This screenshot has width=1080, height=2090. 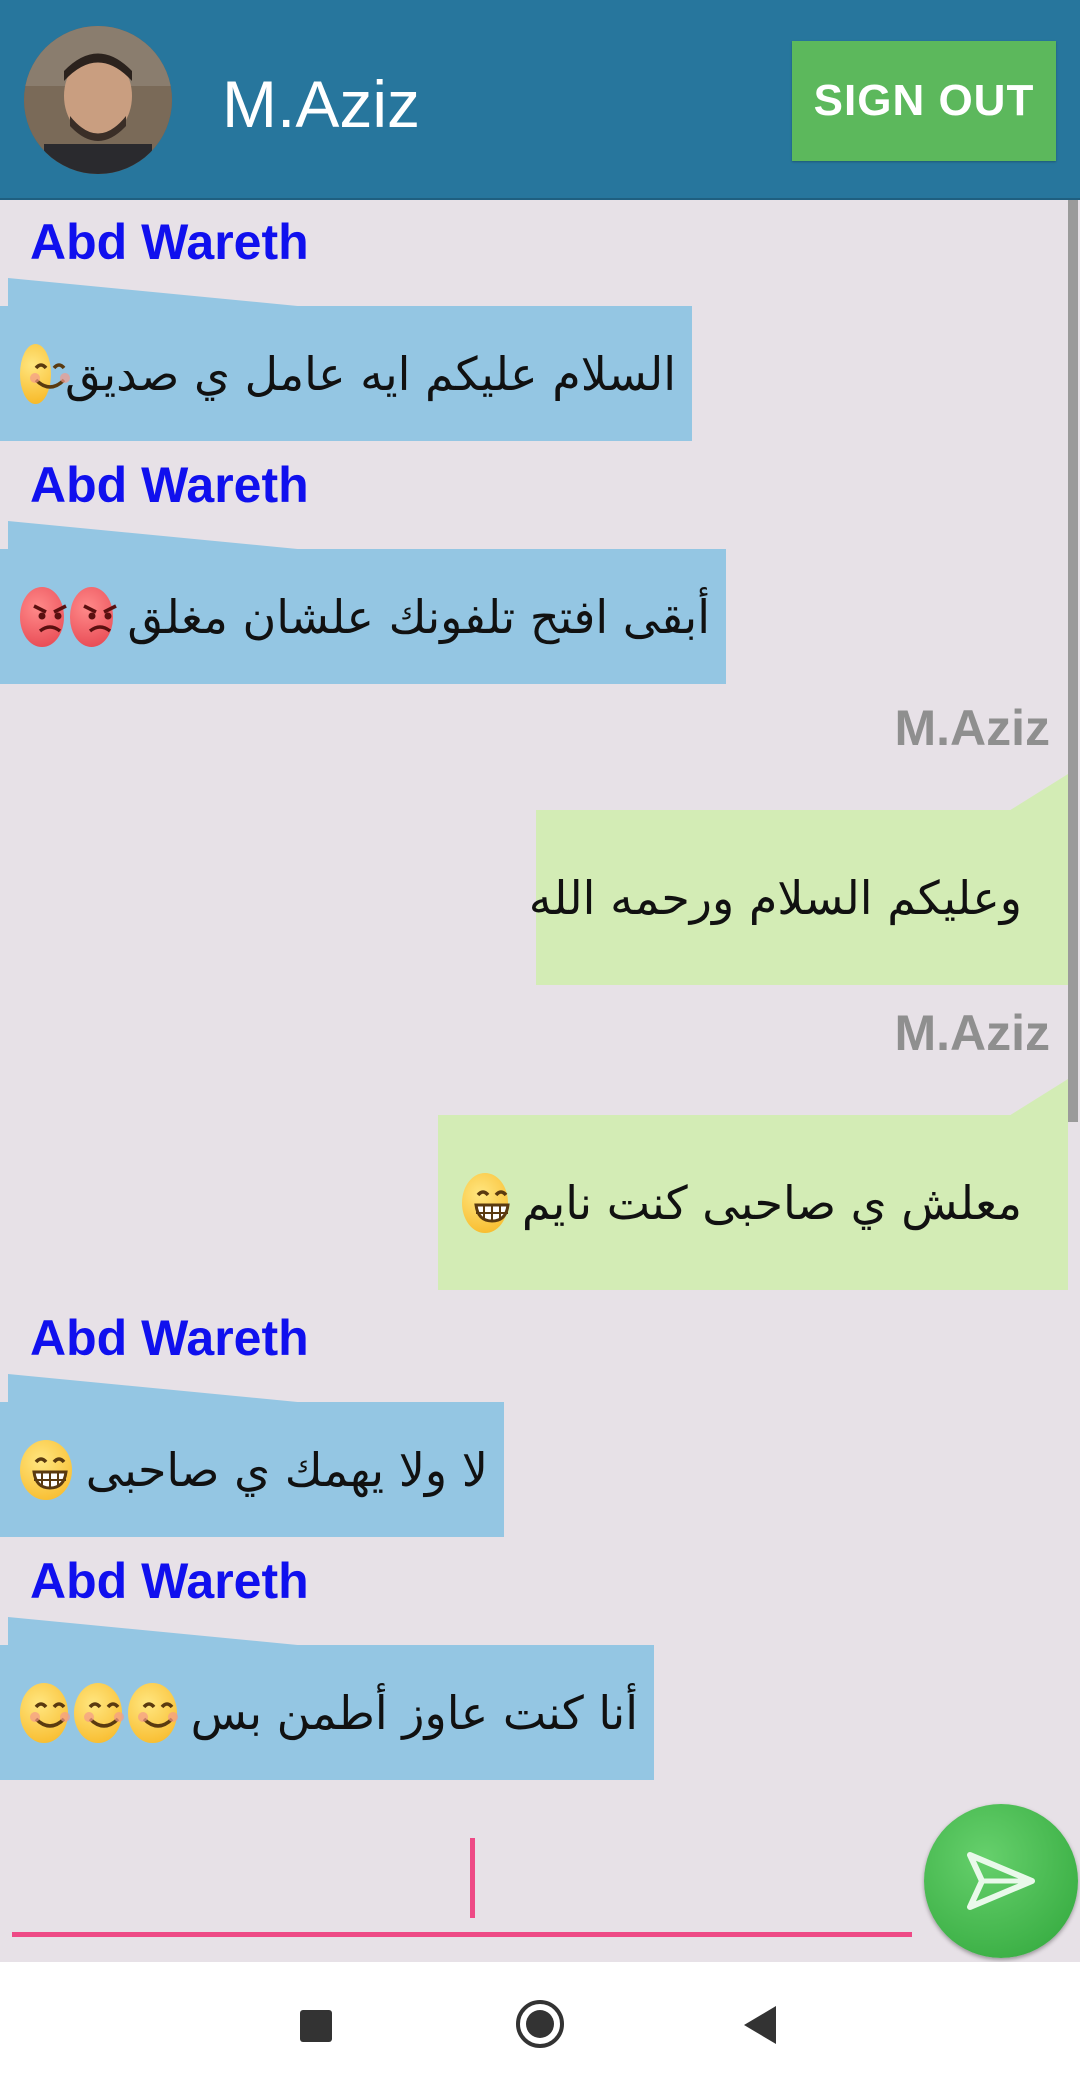 I want to click on circle-home-icon, so click(x=540, y=2024).